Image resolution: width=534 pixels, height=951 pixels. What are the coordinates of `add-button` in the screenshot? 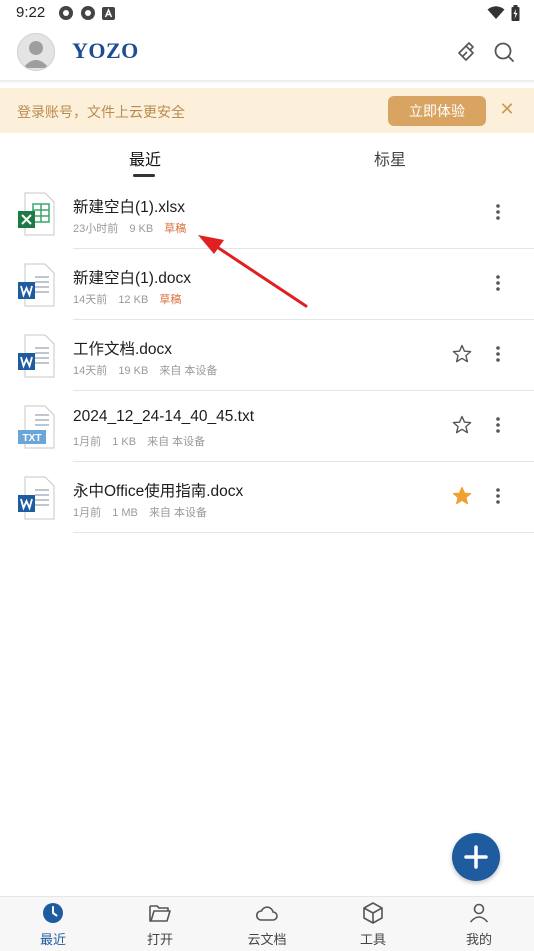 It's located at (476, 857).